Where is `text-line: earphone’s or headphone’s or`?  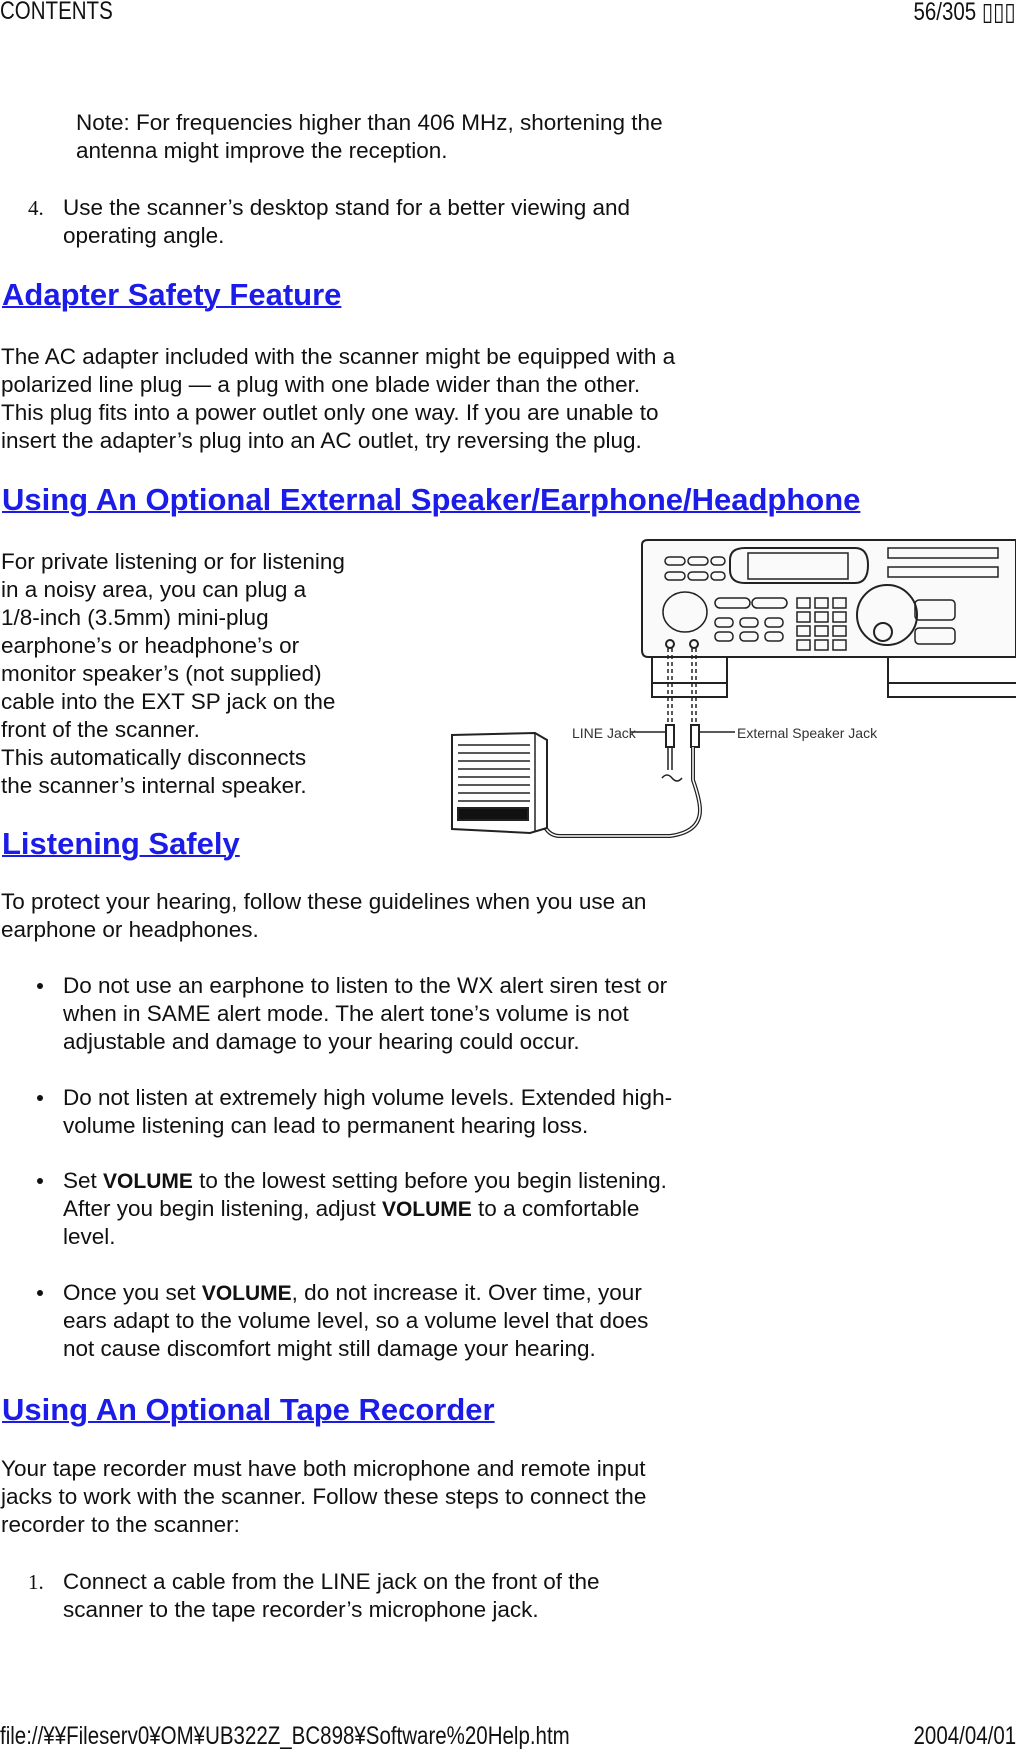
text-line: earphone’s or headphone’s or is located at coordinates (150, 645).